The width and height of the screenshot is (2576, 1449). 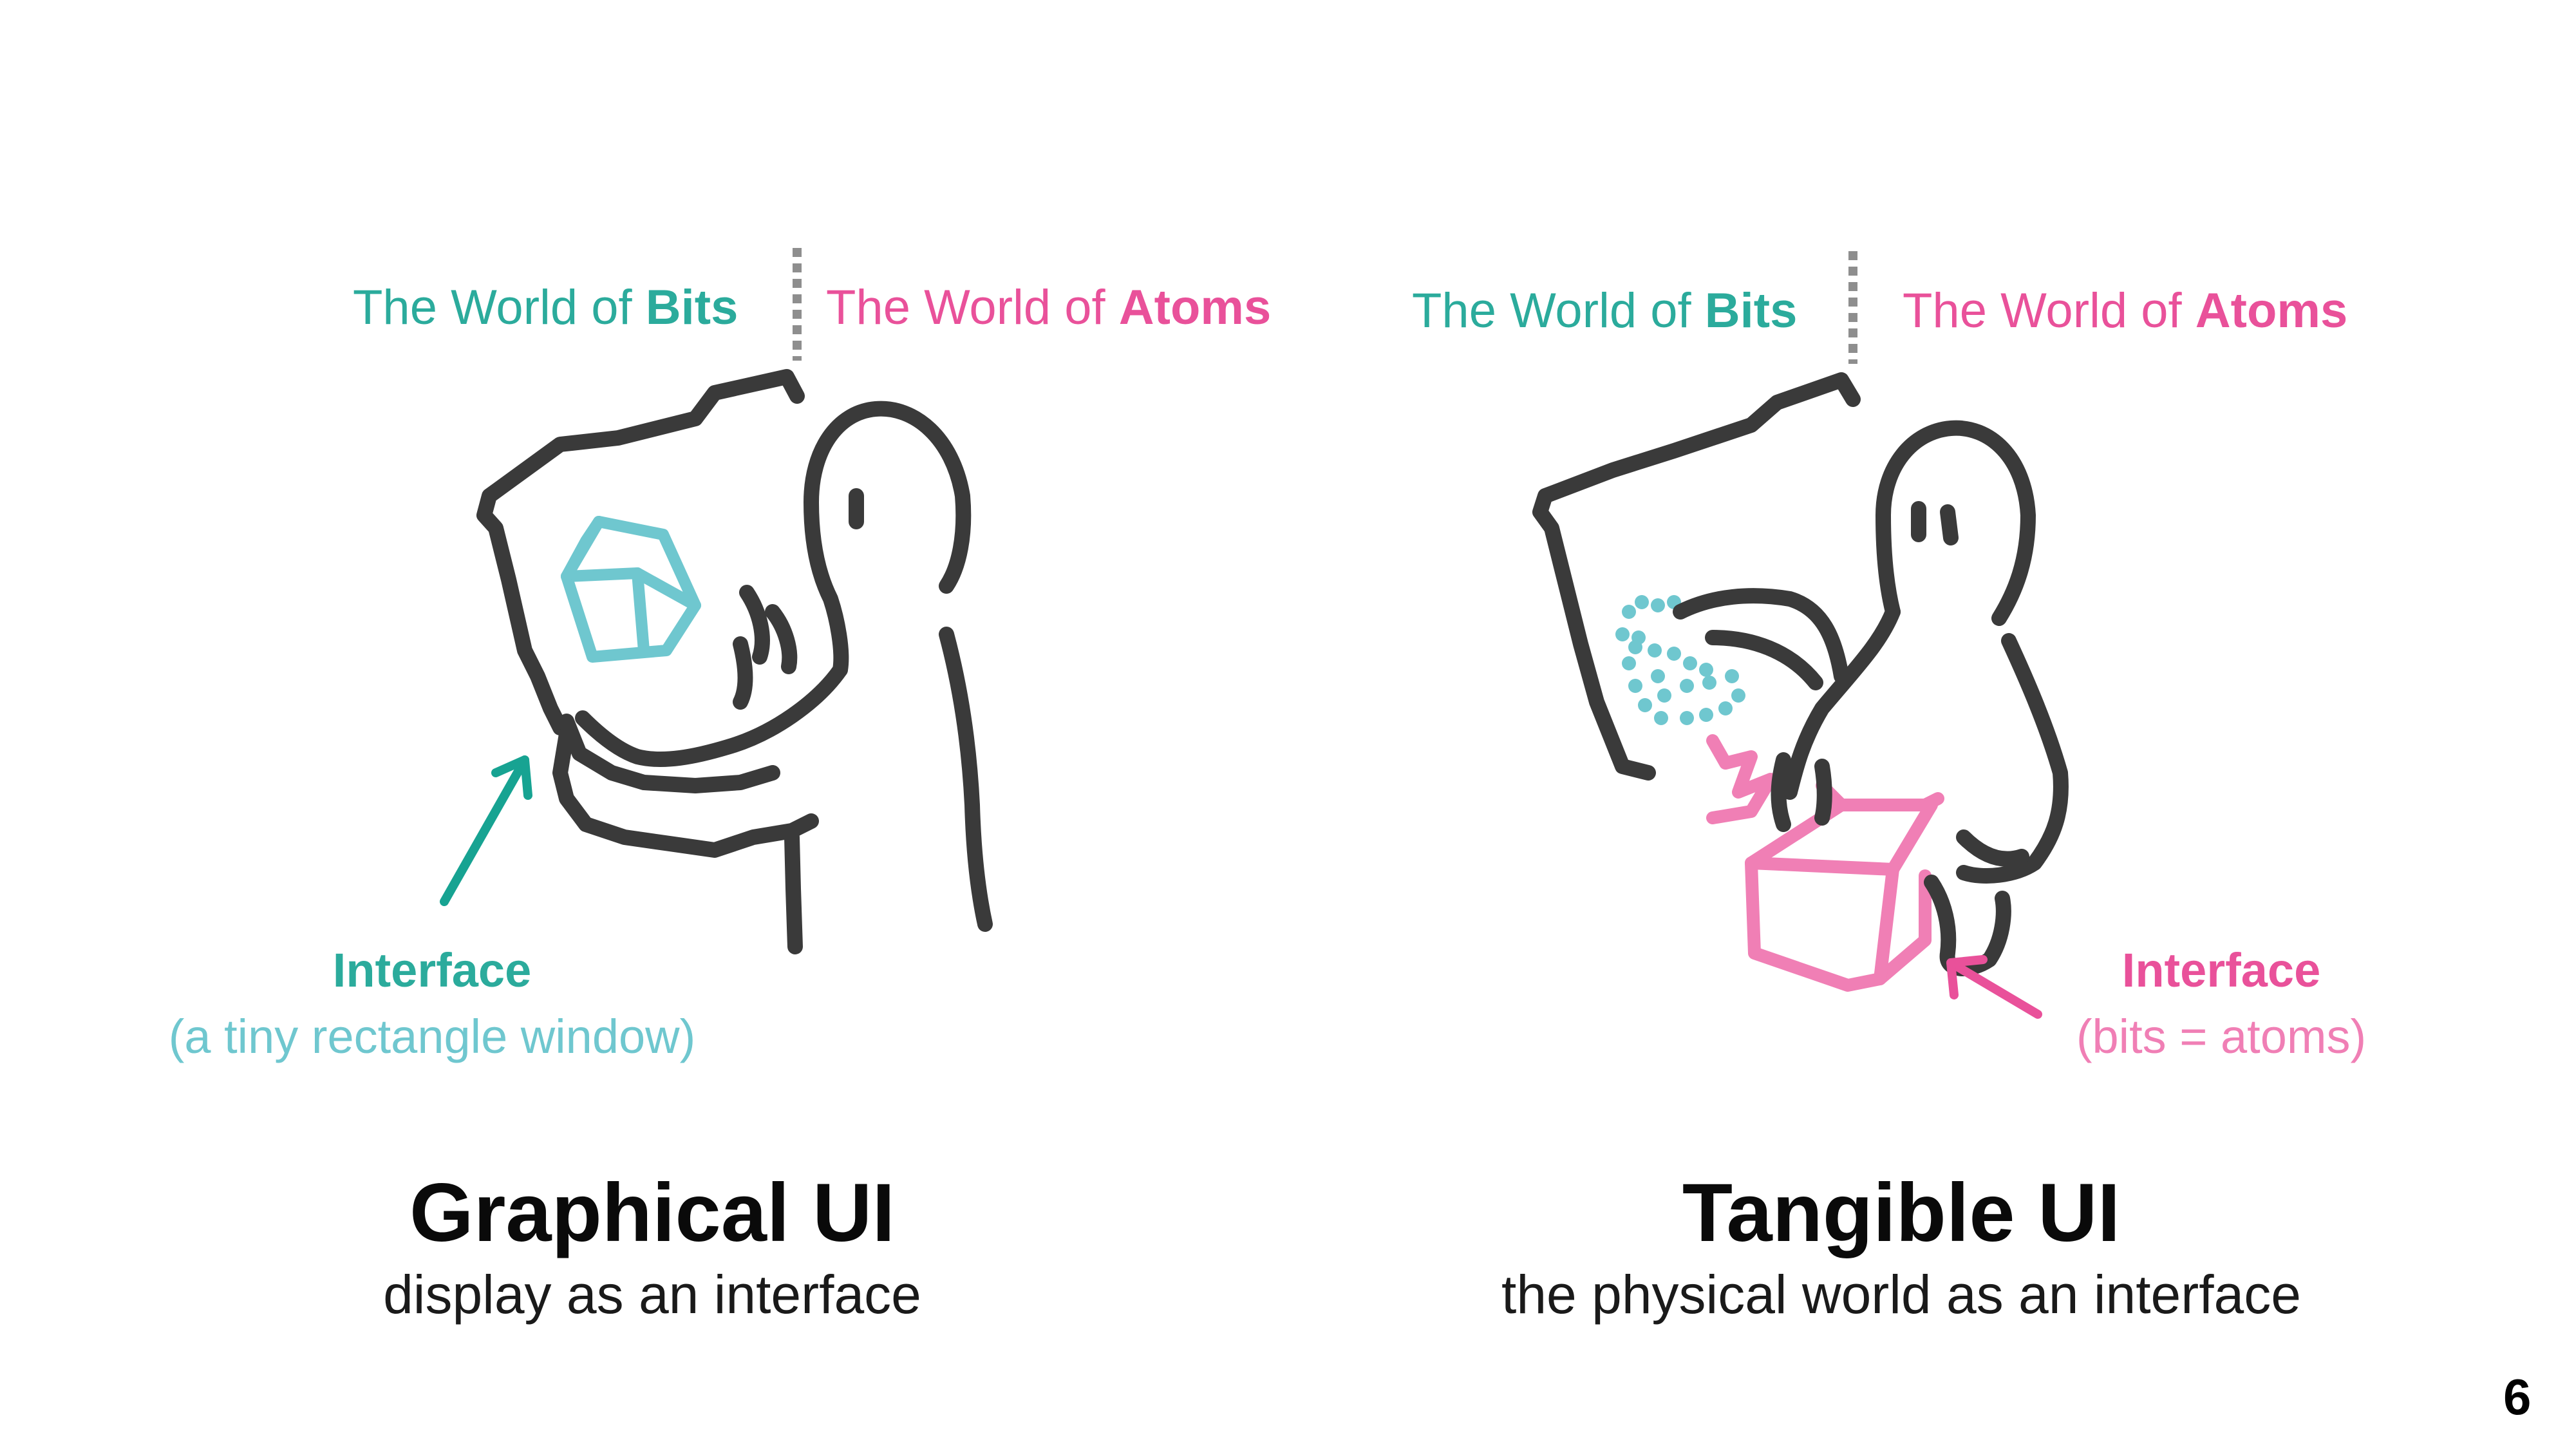 What do you see at coordinates (2221, 970) in the screenshot?
I see `interface-label-right: Interface` at bounding box center [2221, 970].